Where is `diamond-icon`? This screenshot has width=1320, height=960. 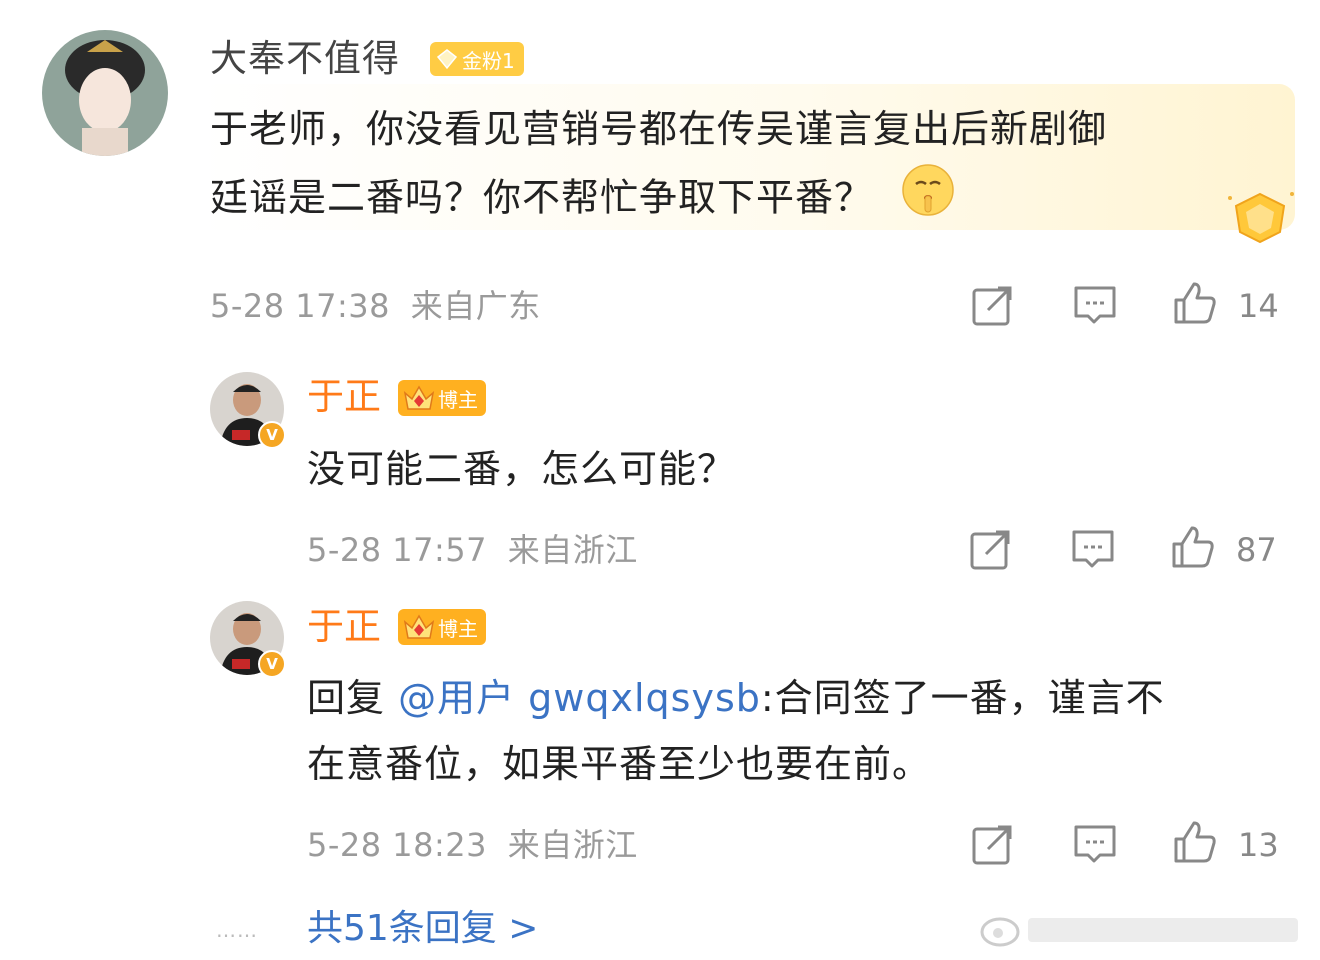
diamond-icon is located at coordinates (447, 59).